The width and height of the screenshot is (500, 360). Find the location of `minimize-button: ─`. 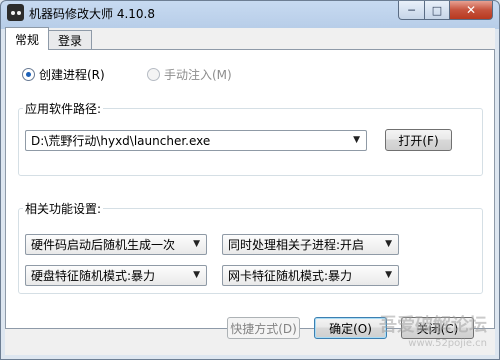

minimize-button: ─ is located at coordinates (411, 10).